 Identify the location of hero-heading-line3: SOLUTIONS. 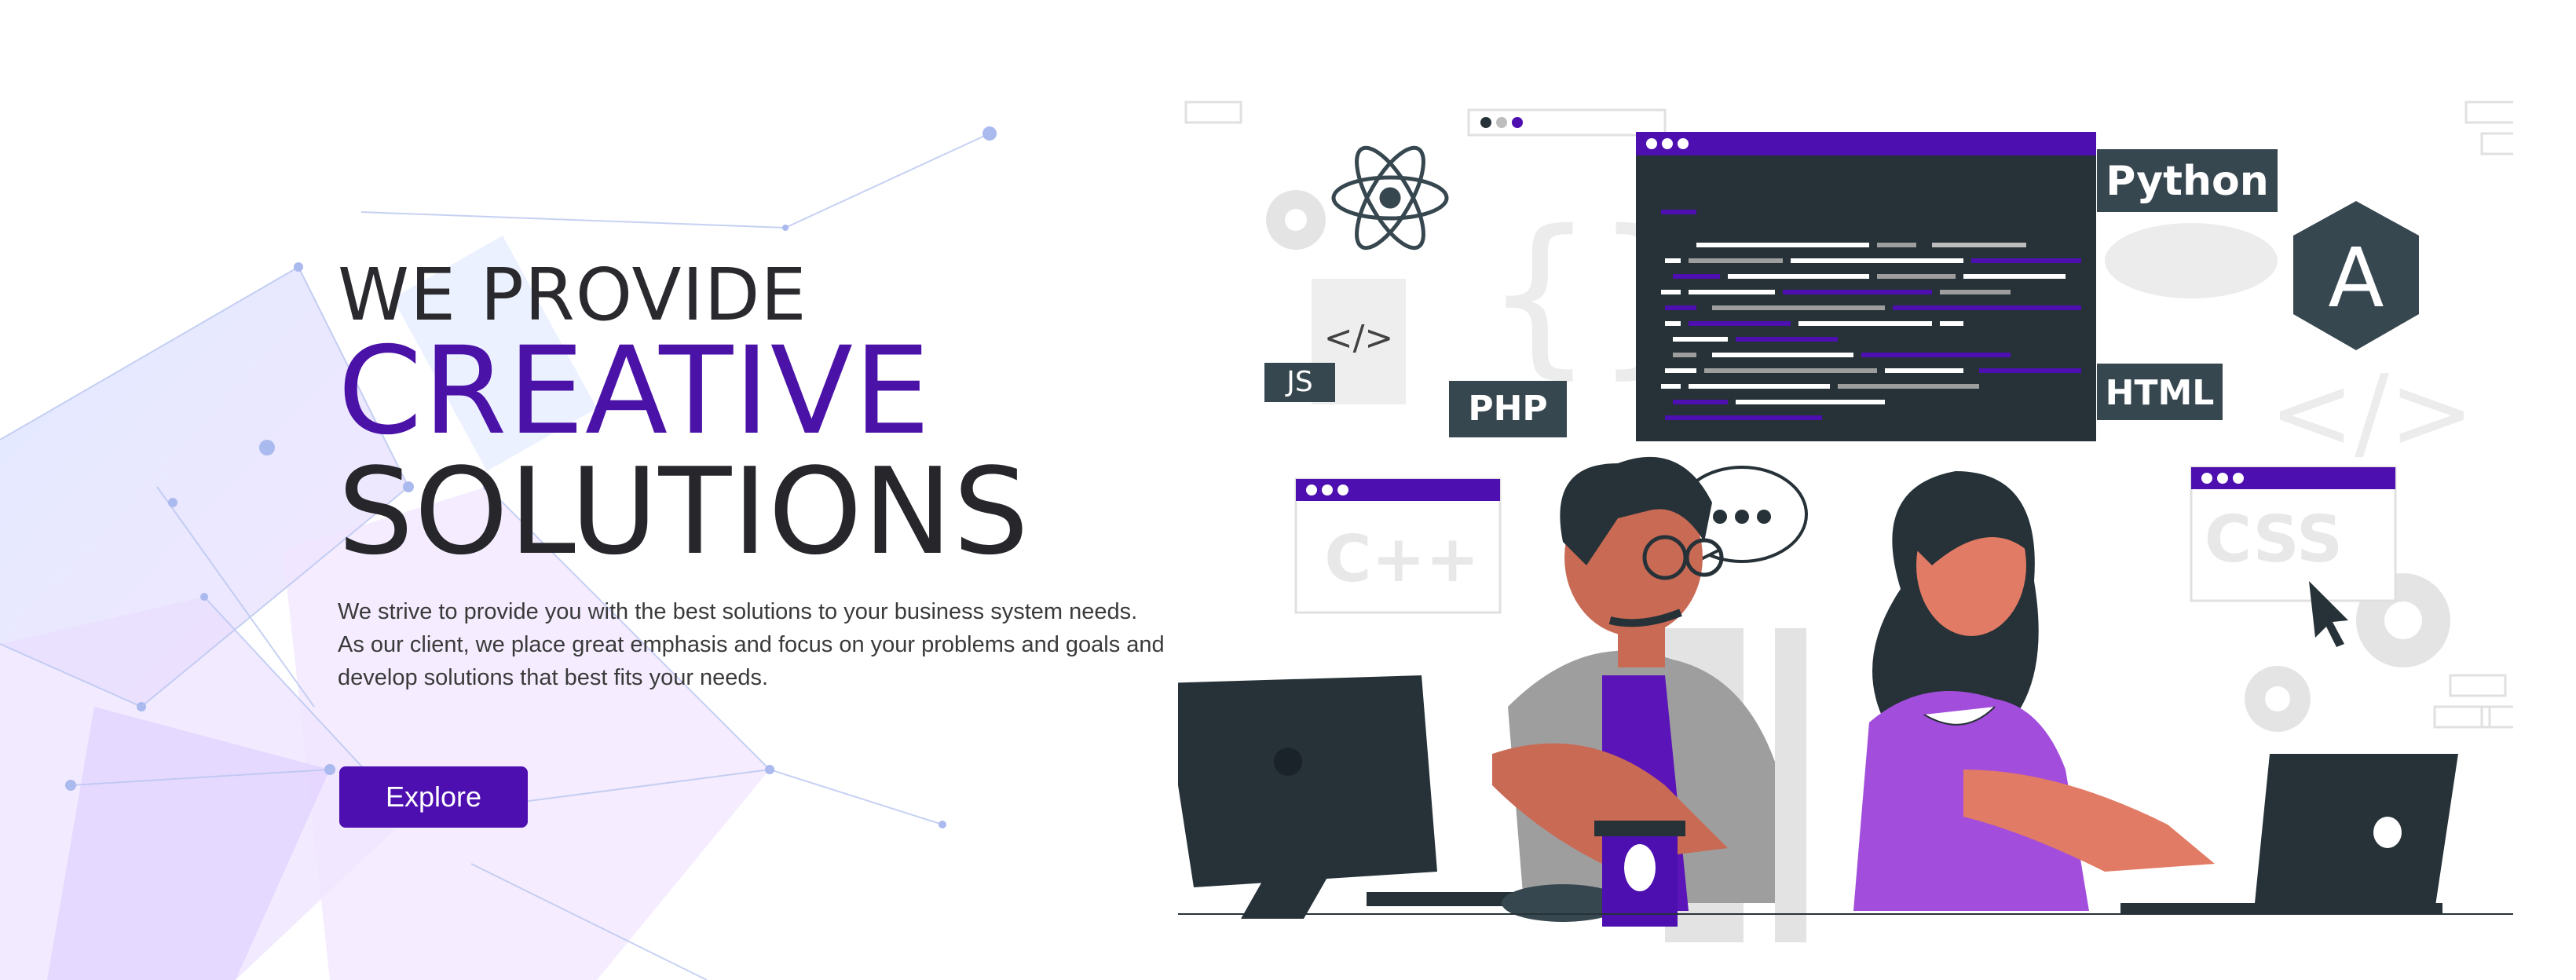
(684, 511).